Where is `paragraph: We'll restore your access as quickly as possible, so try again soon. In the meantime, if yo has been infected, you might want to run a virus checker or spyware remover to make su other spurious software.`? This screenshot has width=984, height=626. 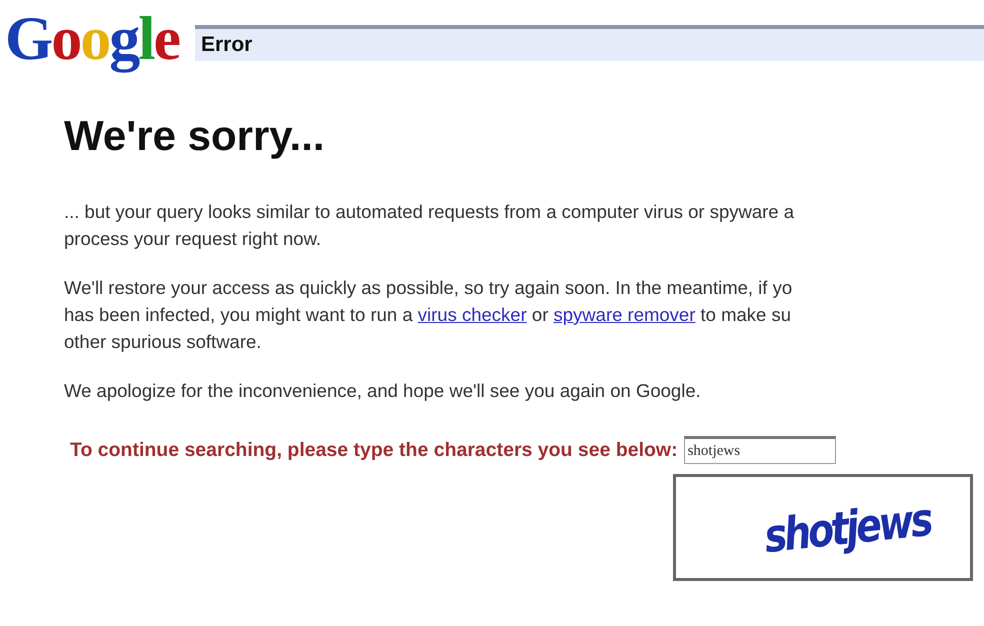
paragraph: We'll restore your access as quickly as possible, so try again soon. In the meantime, if yo has been infected, you might want to run a virus checker or spyware remover to make su other spurious software. is located at coordinates (429, 315).